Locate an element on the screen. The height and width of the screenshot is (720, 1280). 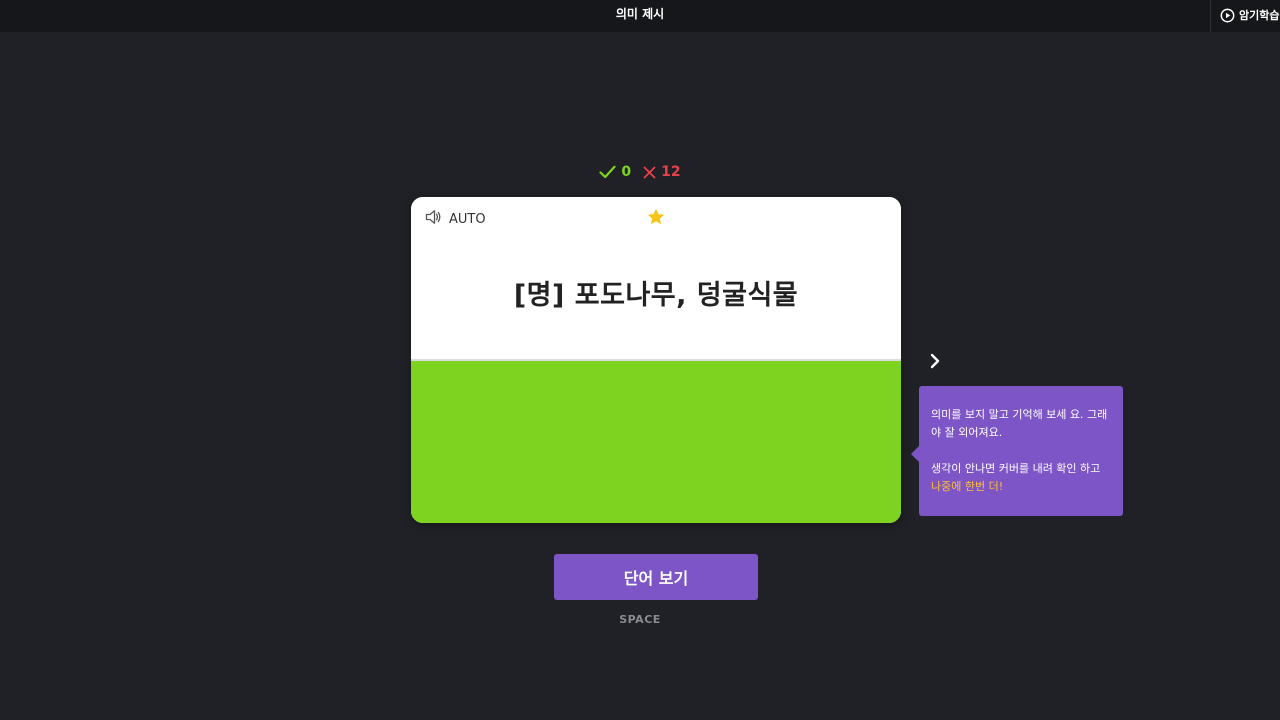
play-circle-icon is located at coordinates (1227, 15).